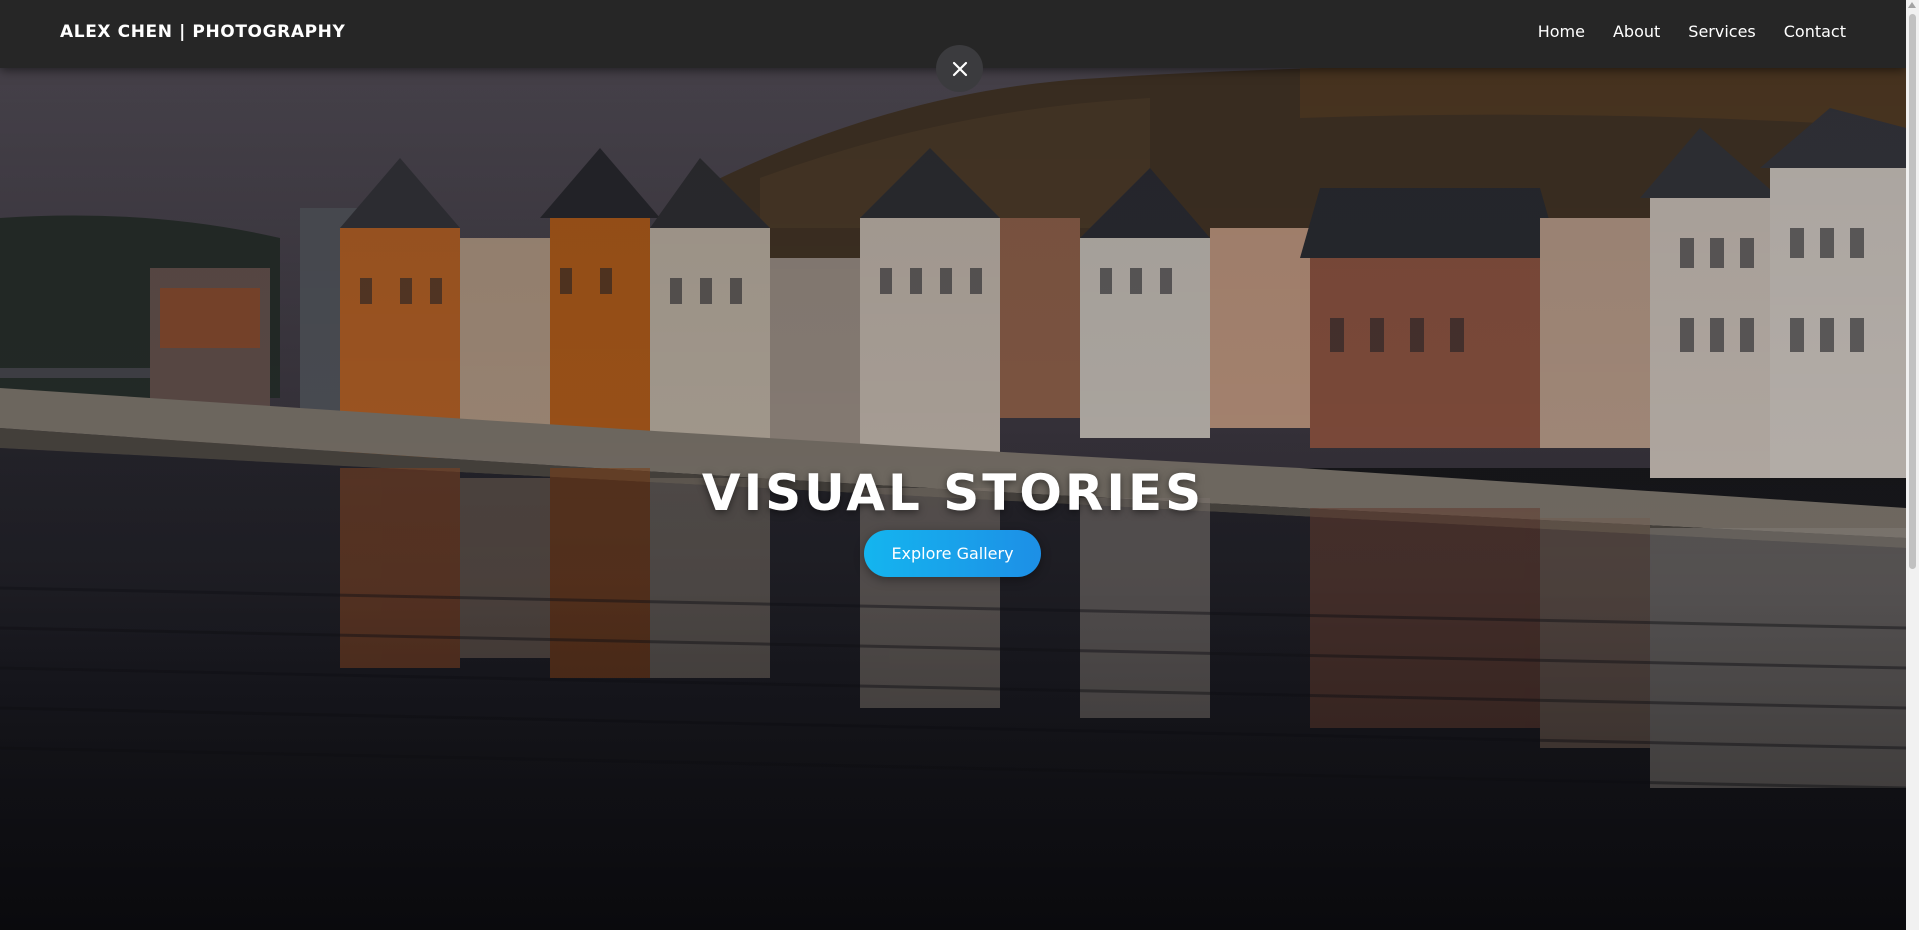  I want to click on close-icon, so click(959, 68).